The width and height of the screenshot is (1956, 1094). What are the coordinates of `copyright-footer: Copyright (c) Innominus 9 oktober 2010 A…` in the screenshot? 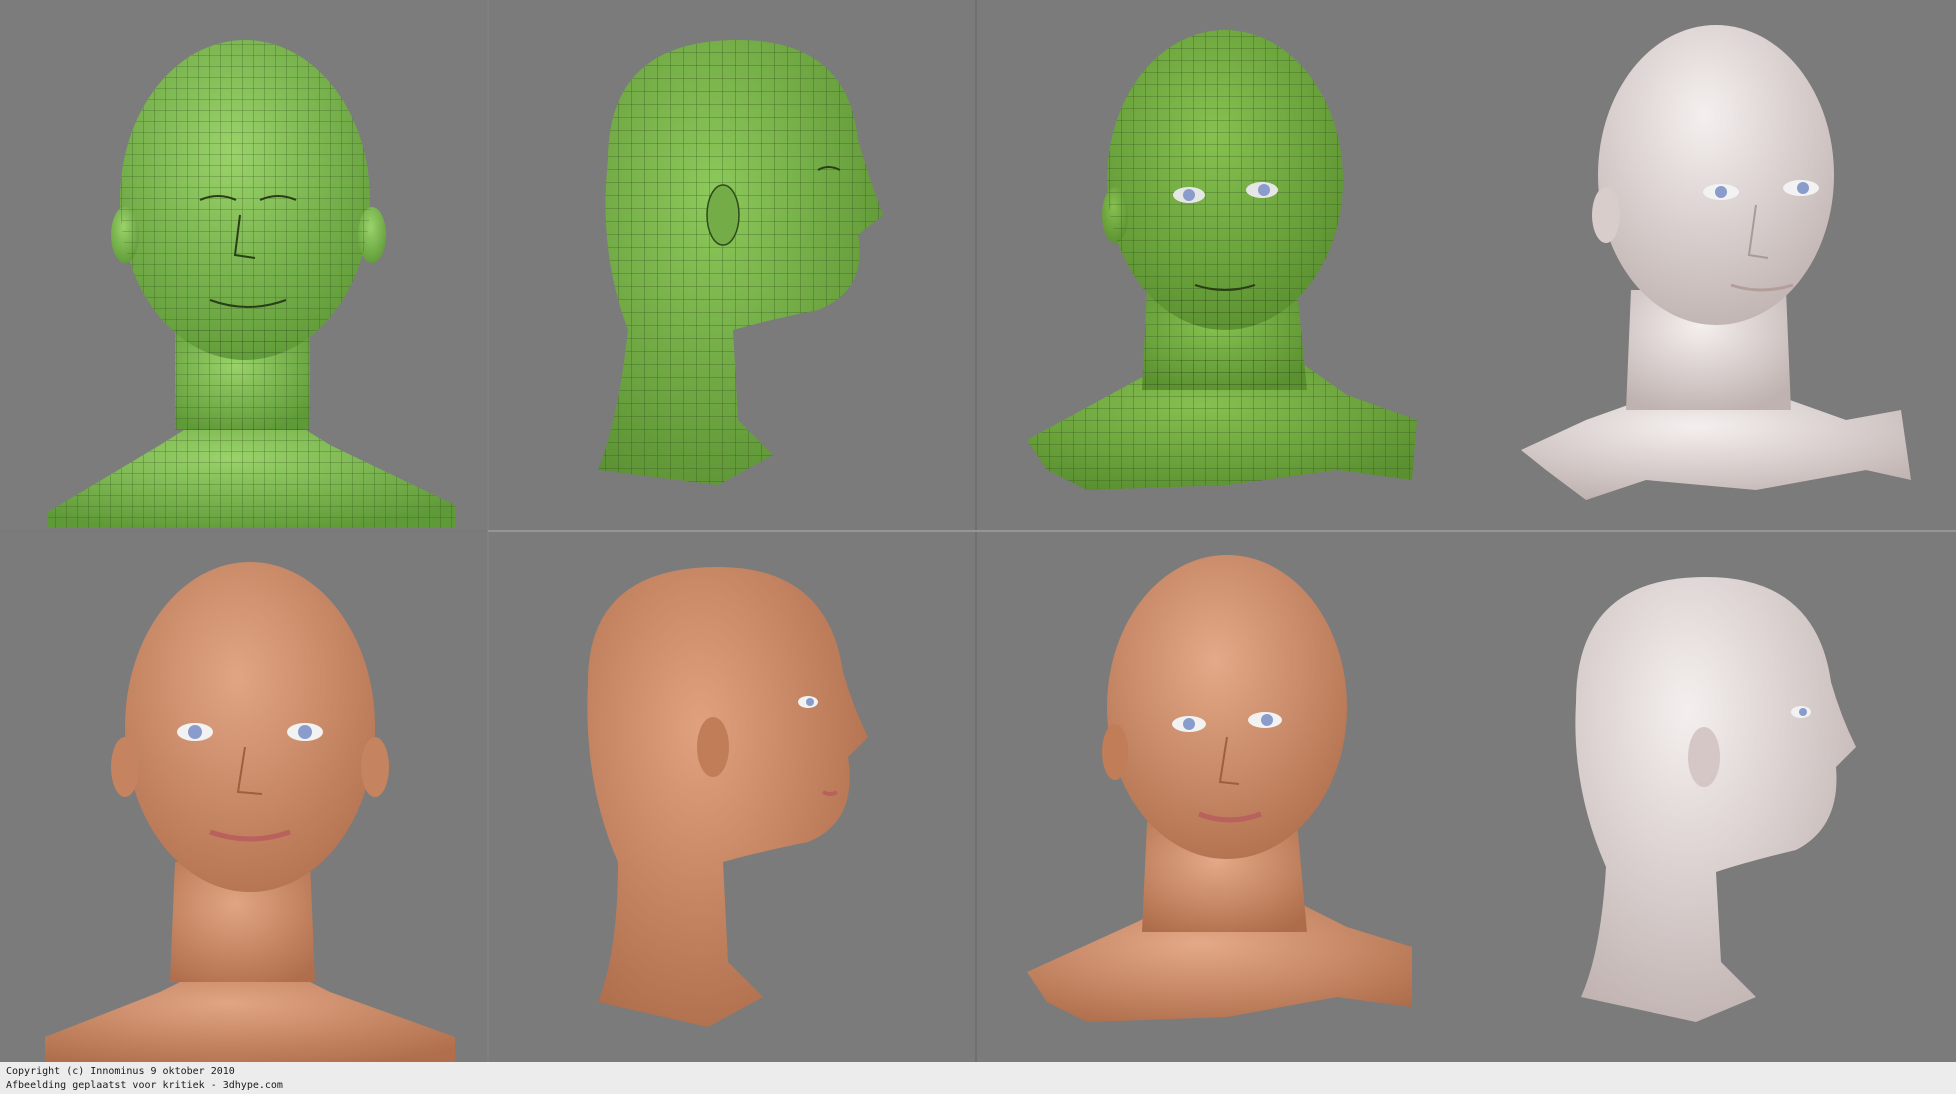 It's located at (978, 1078).